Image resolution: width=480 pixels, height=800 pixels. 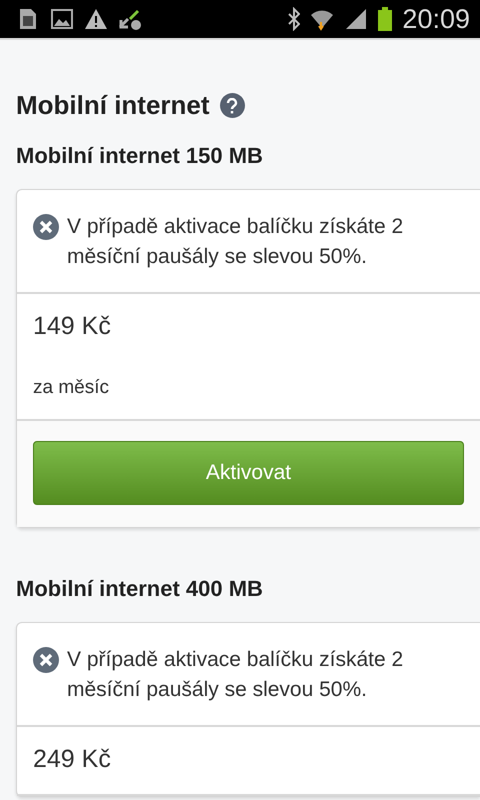 What do you see at coordinates (72, 326) in the screenshot?
I see `price: 149 Kč` at bounding box center [72, 326].